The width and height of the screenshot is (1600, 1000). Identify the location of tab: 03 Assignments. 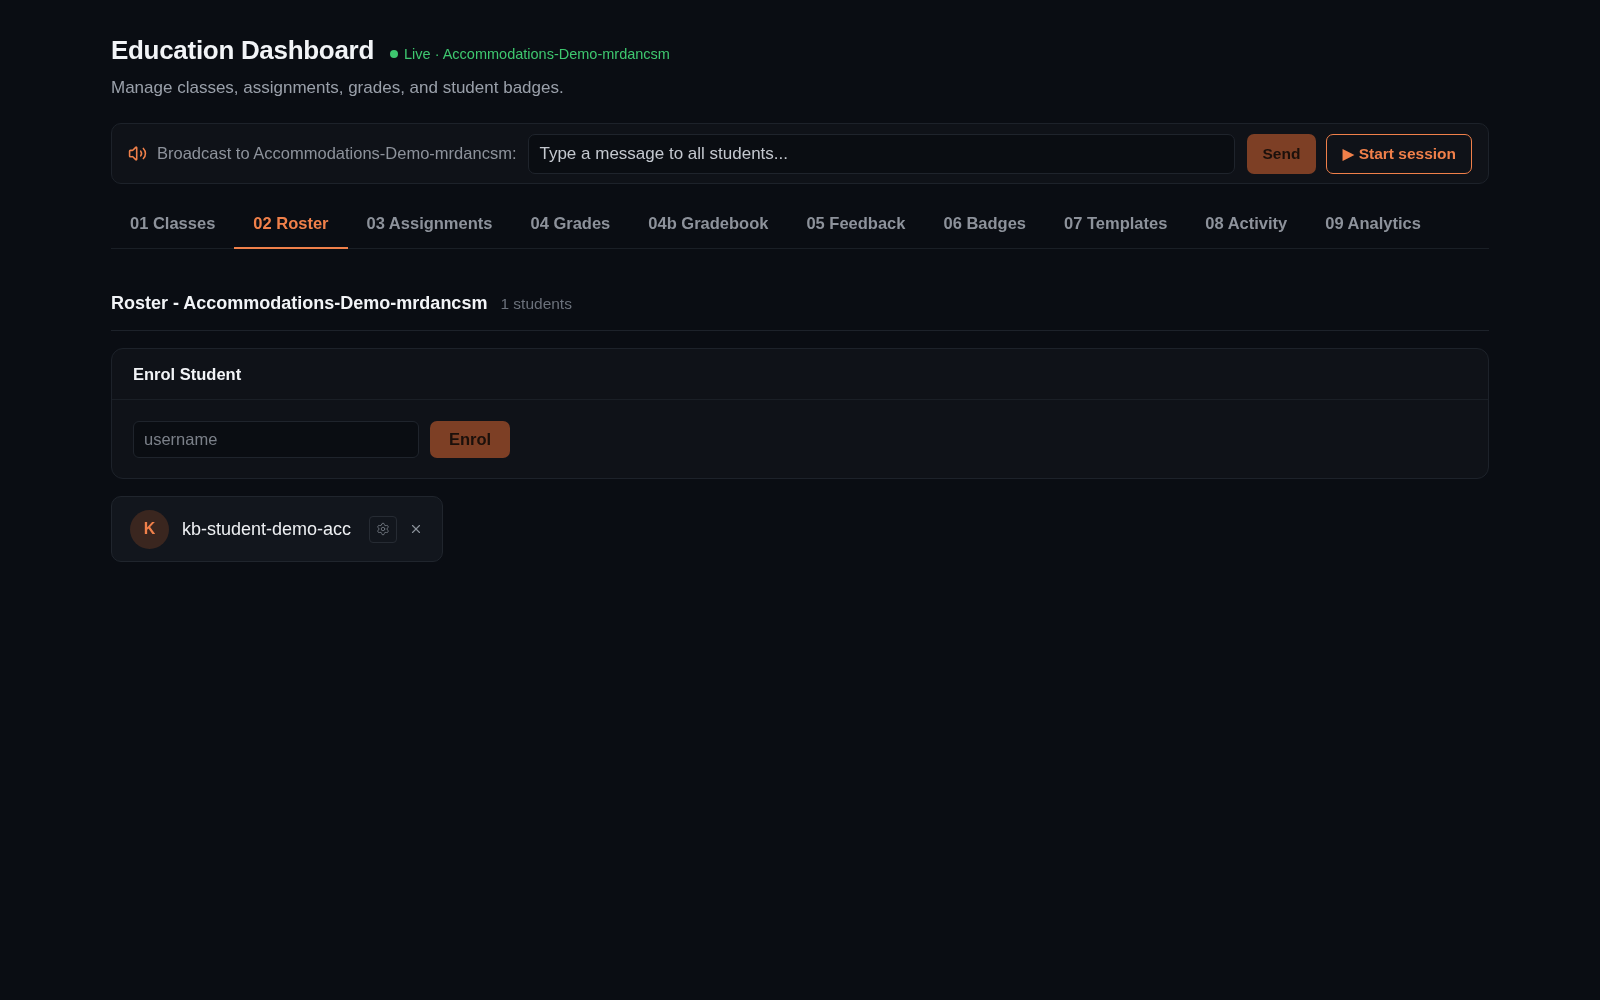
(429, 224).